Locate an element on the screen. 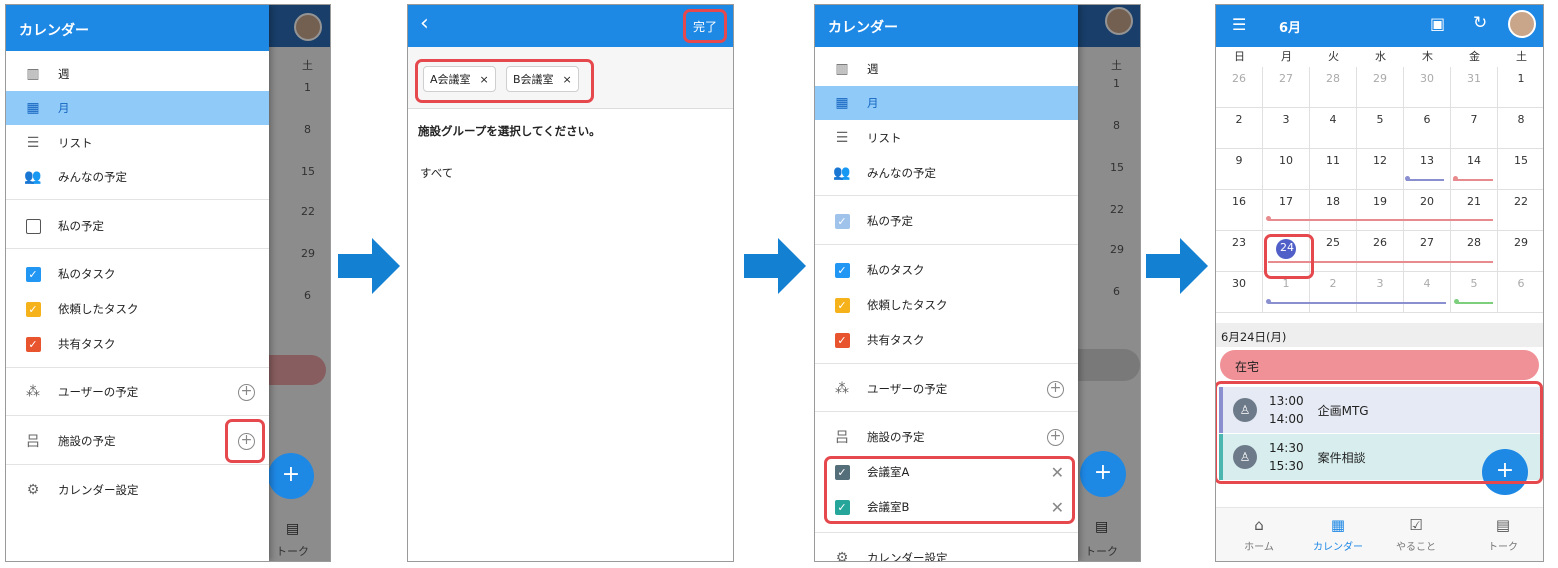  day-cell: 10 is located at coordinates (1286, 169).